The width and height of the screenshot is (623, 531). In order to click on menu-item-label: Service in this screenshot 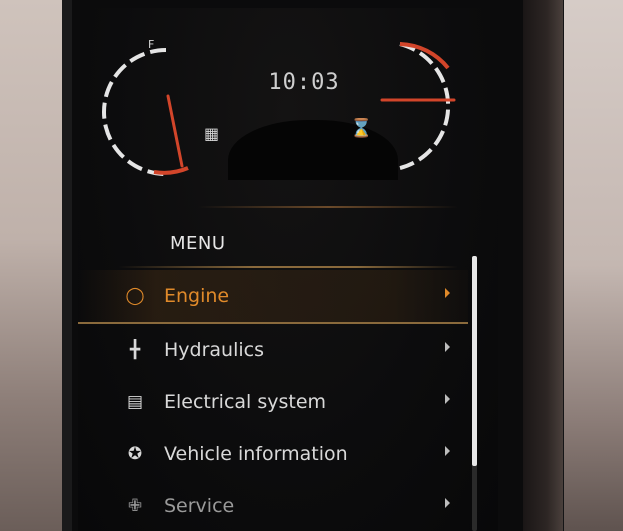, I will do `click(199, 506)`.